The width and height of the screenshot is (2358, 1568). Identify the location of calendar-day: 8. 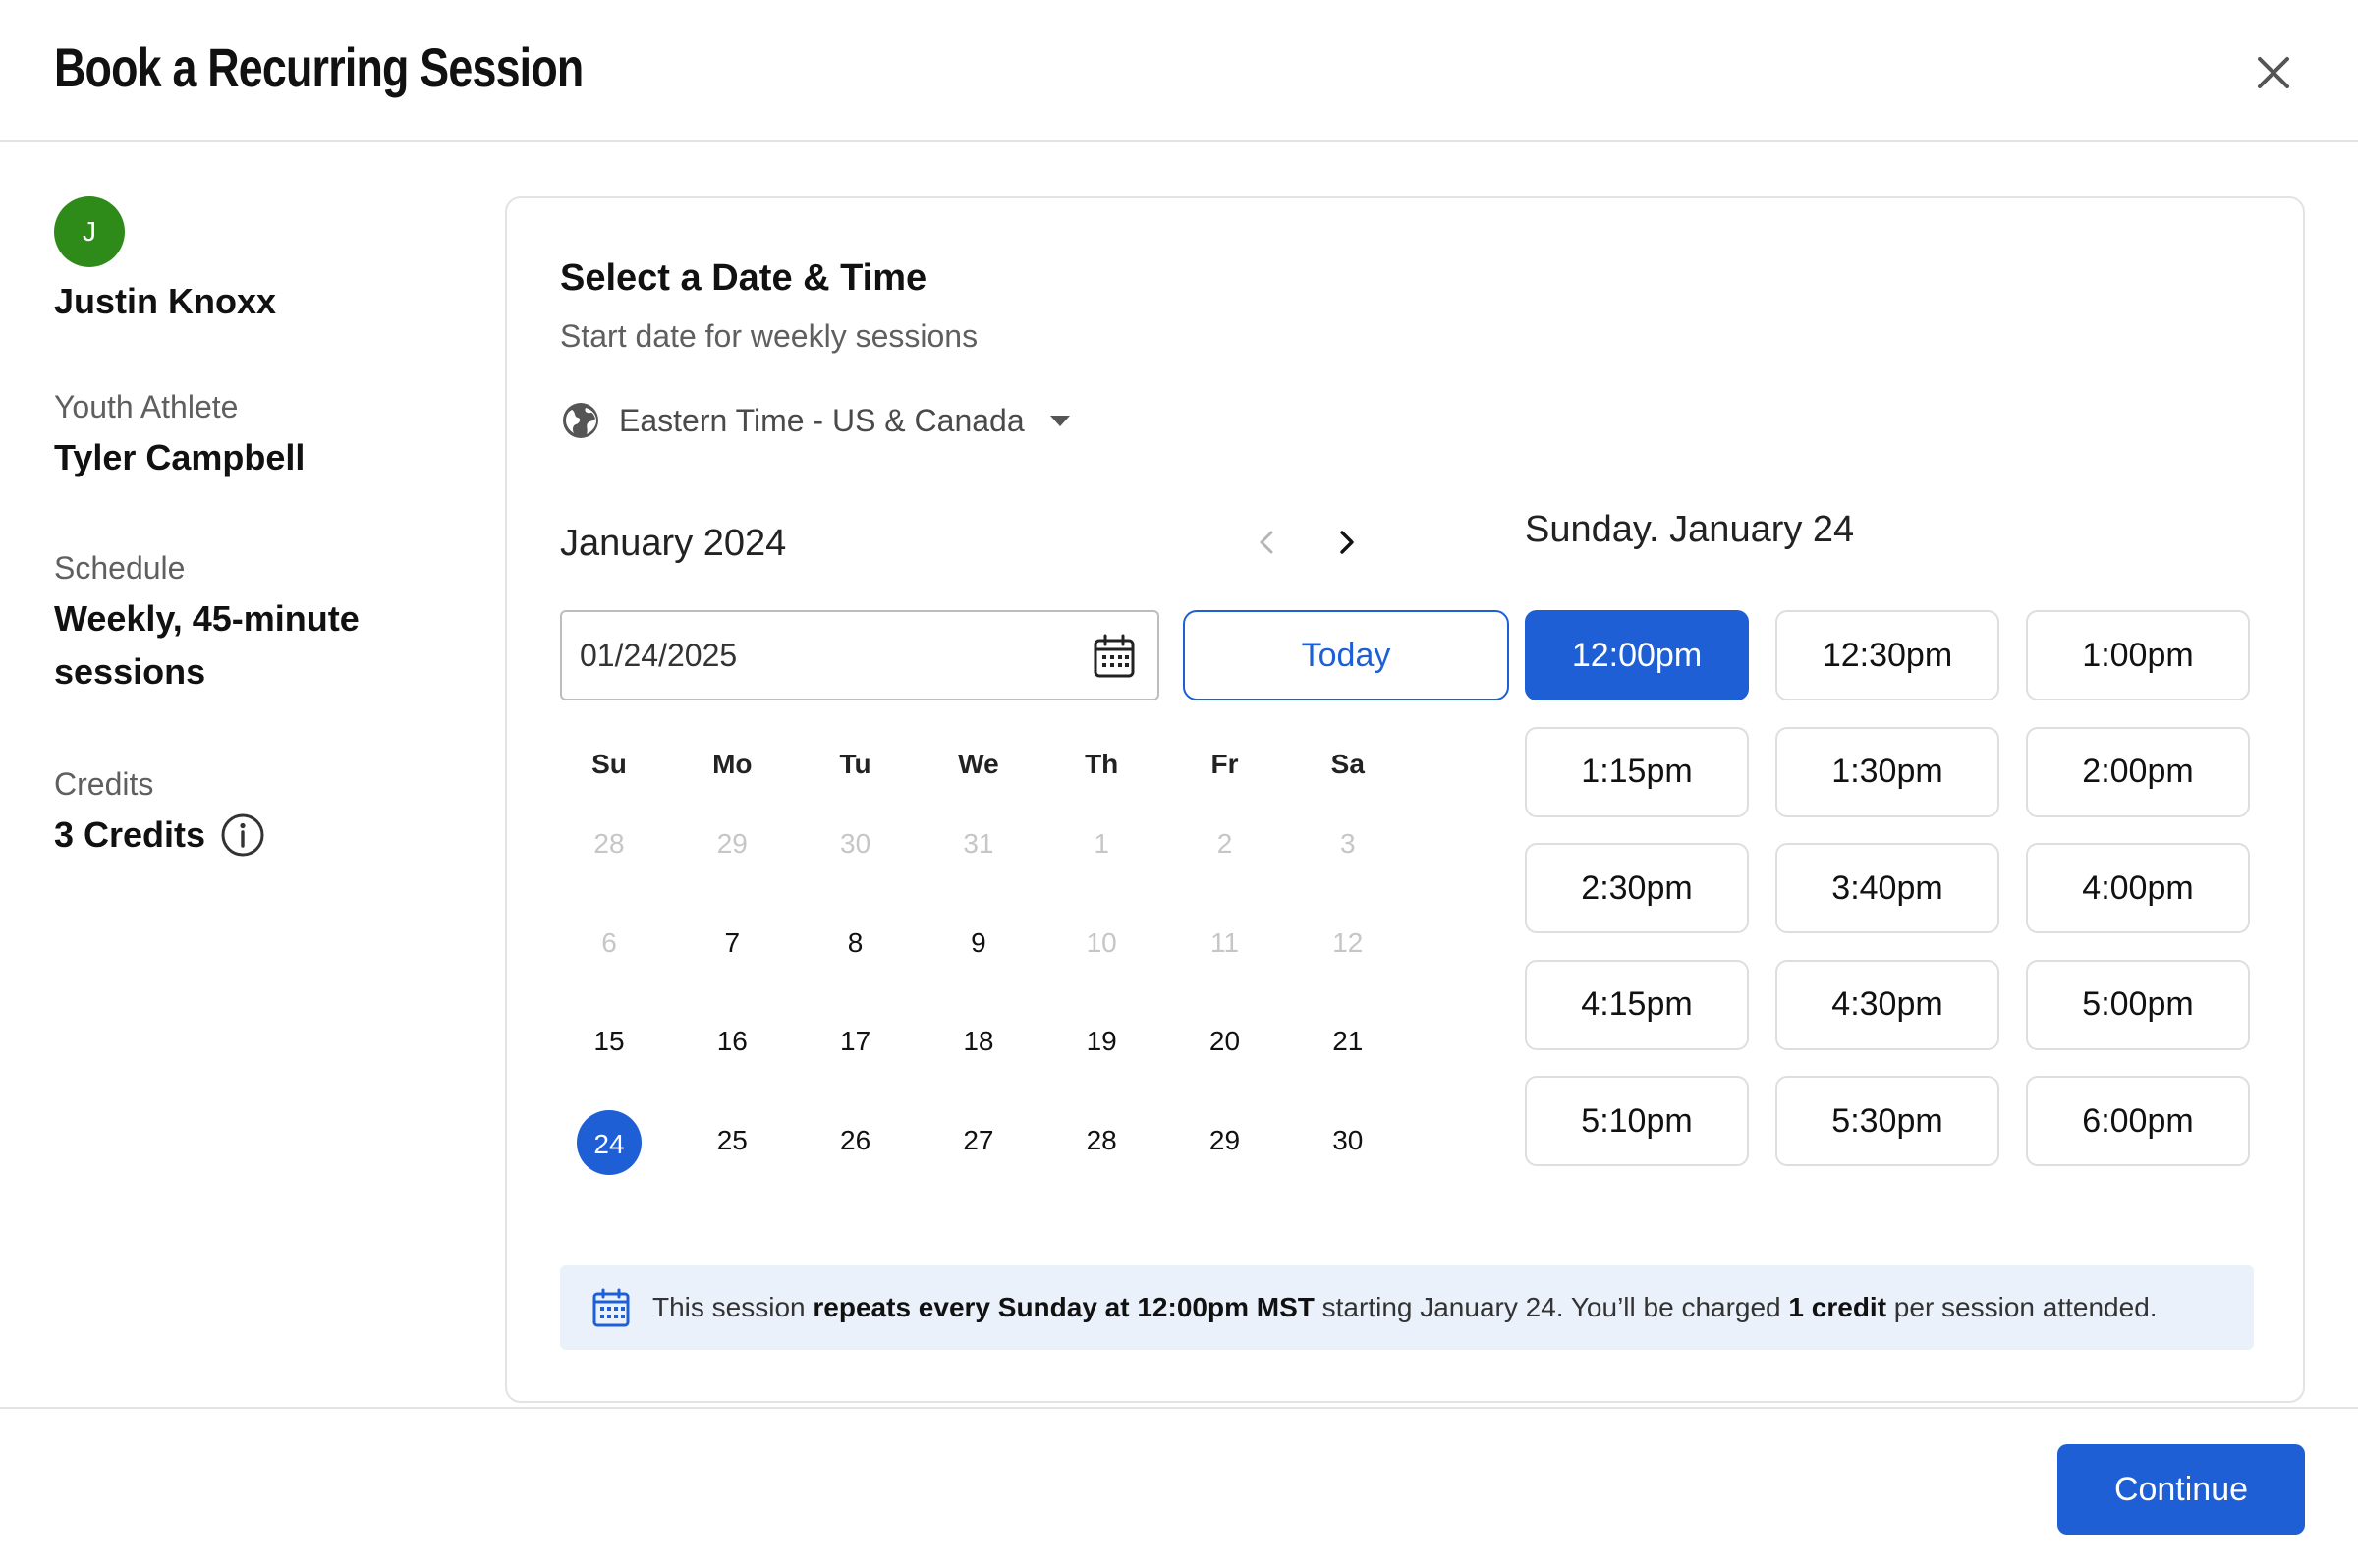
(856, 943).